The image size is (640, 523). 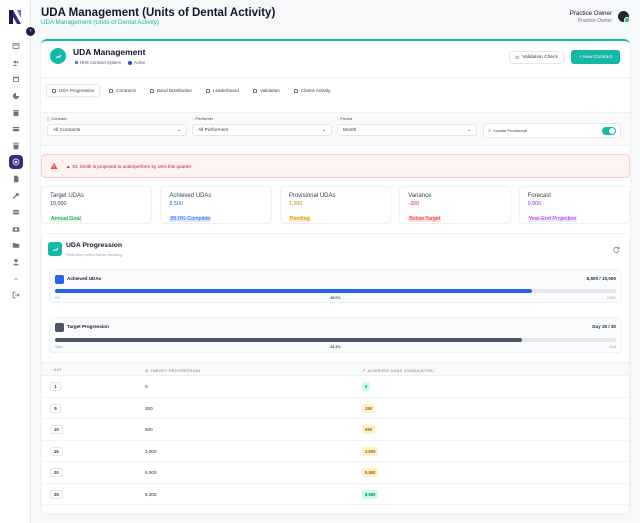 I want to click on achieved-cell: 8,500, so click(x=370, y=494).